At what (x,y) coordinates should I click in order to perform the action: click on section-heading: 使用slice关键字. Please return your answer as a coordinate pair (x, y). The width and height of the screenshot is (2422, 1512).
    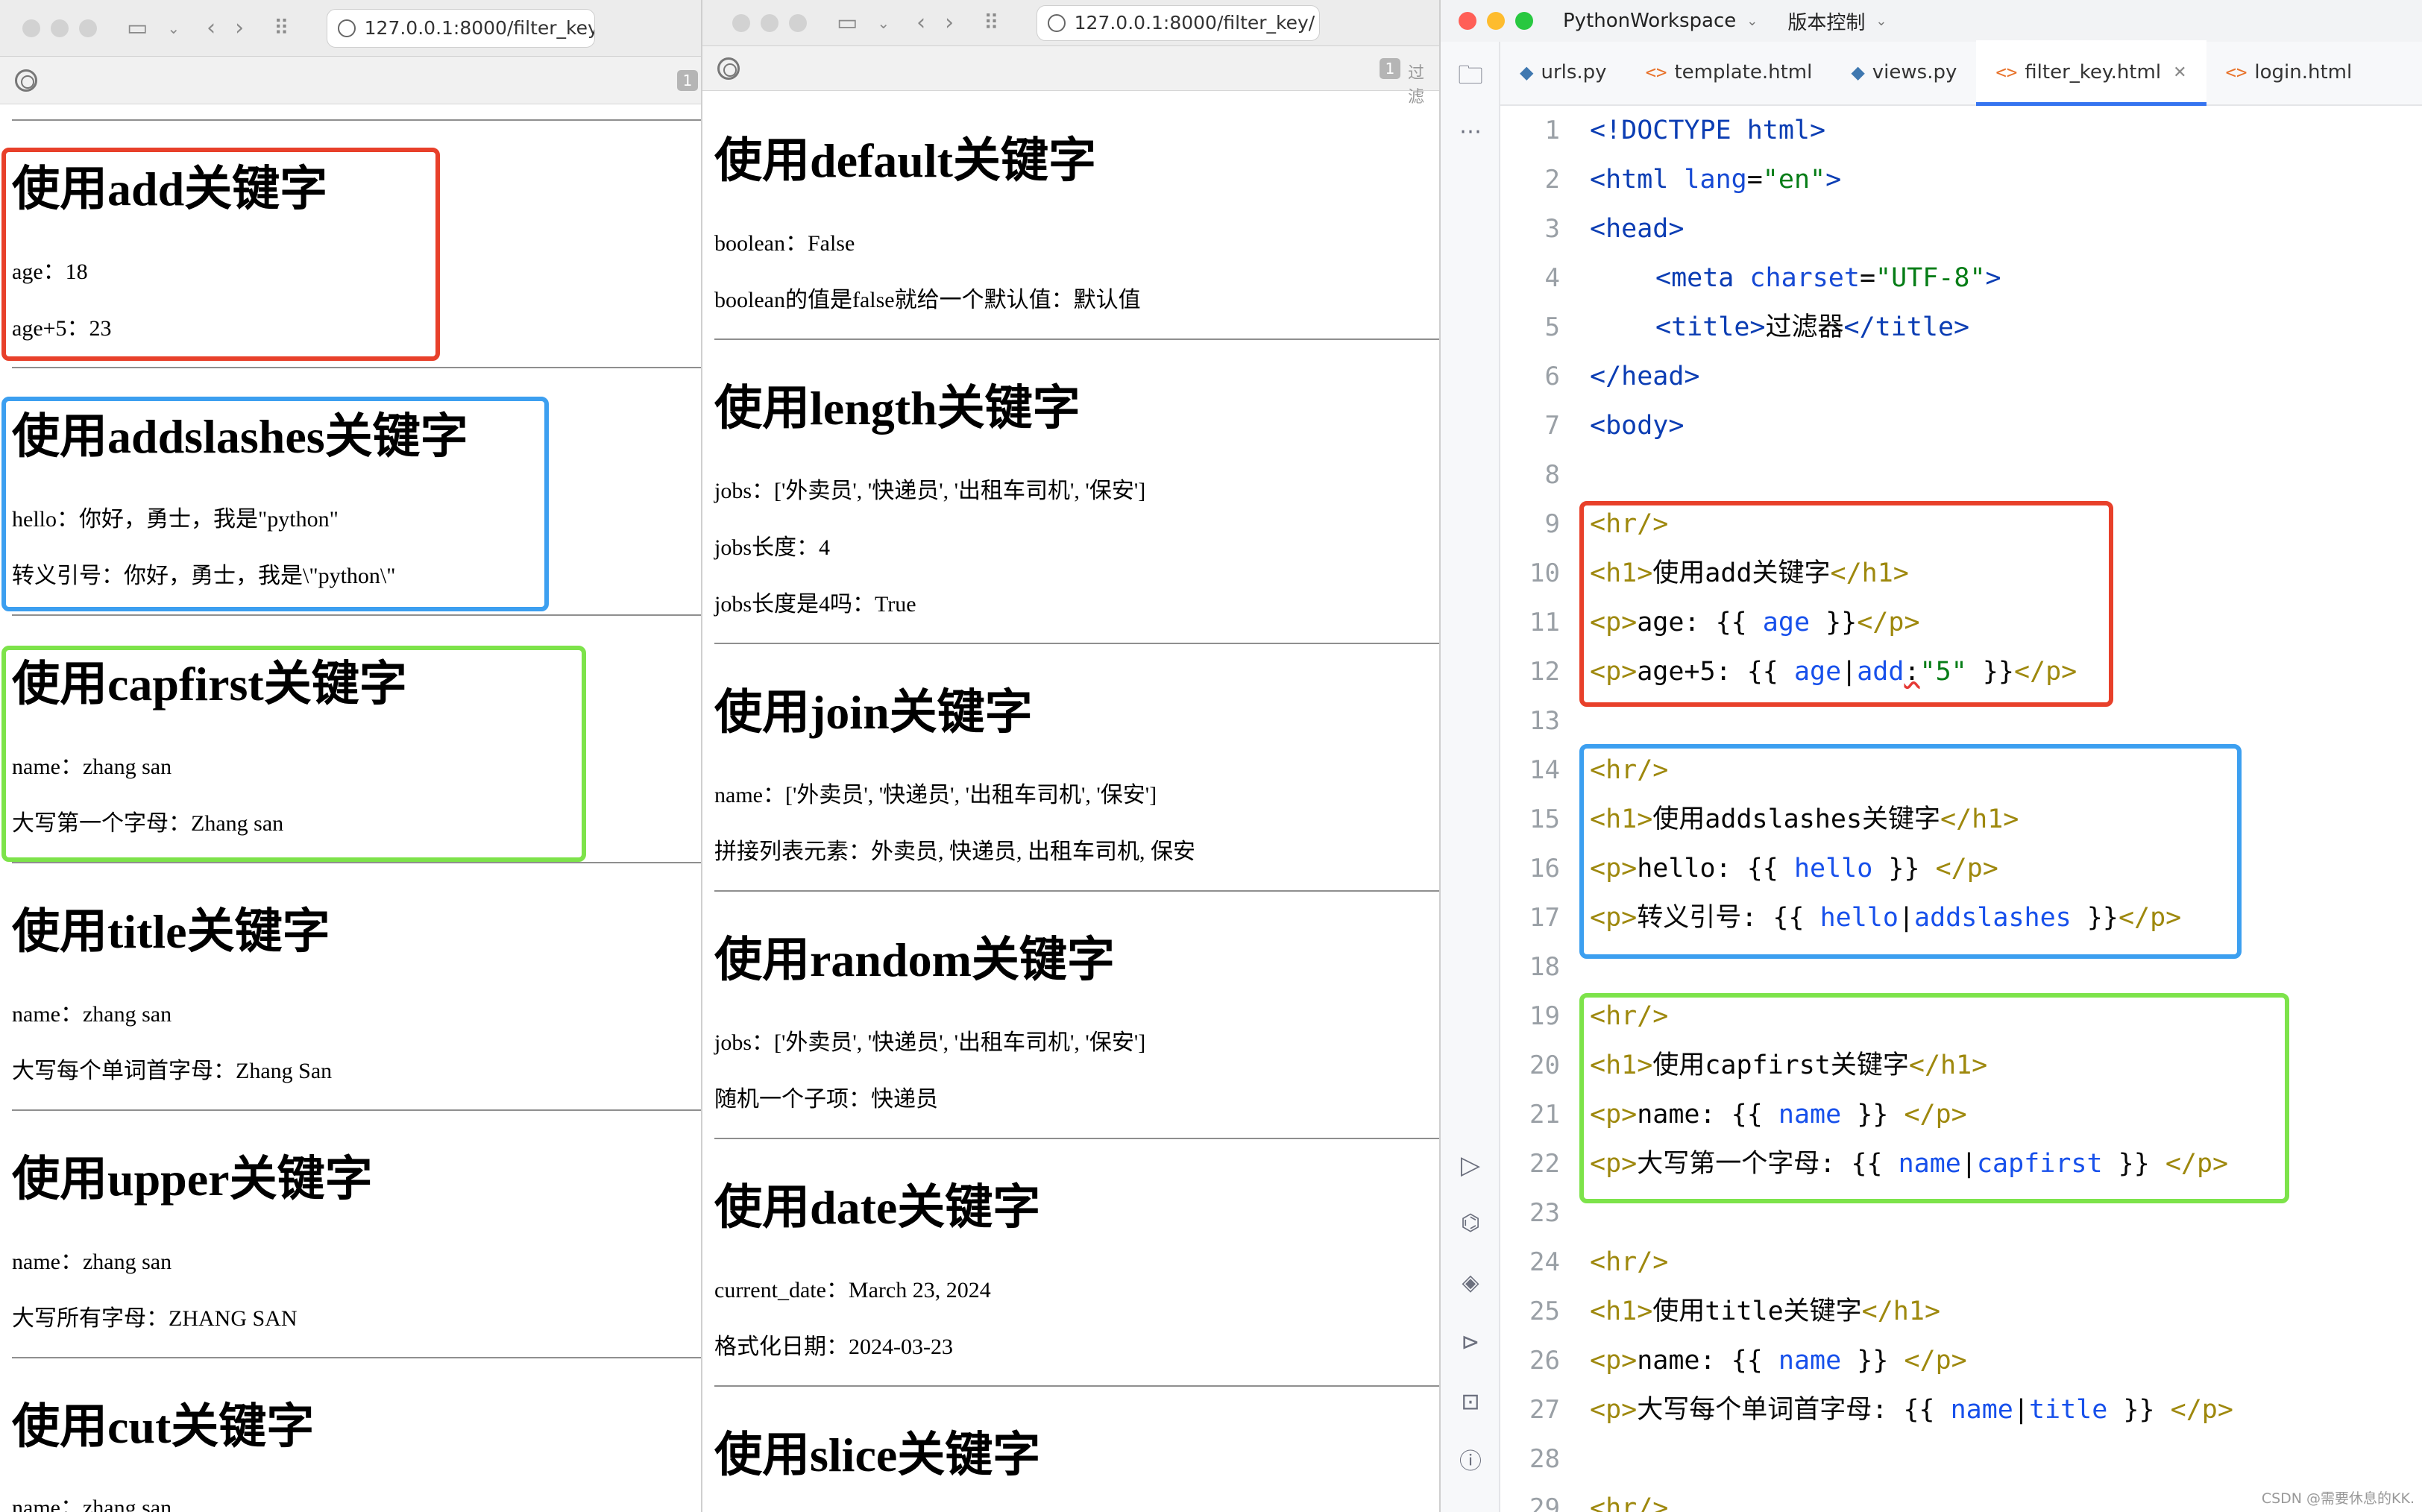
    Looking at the image, I should click on (878, 1454).